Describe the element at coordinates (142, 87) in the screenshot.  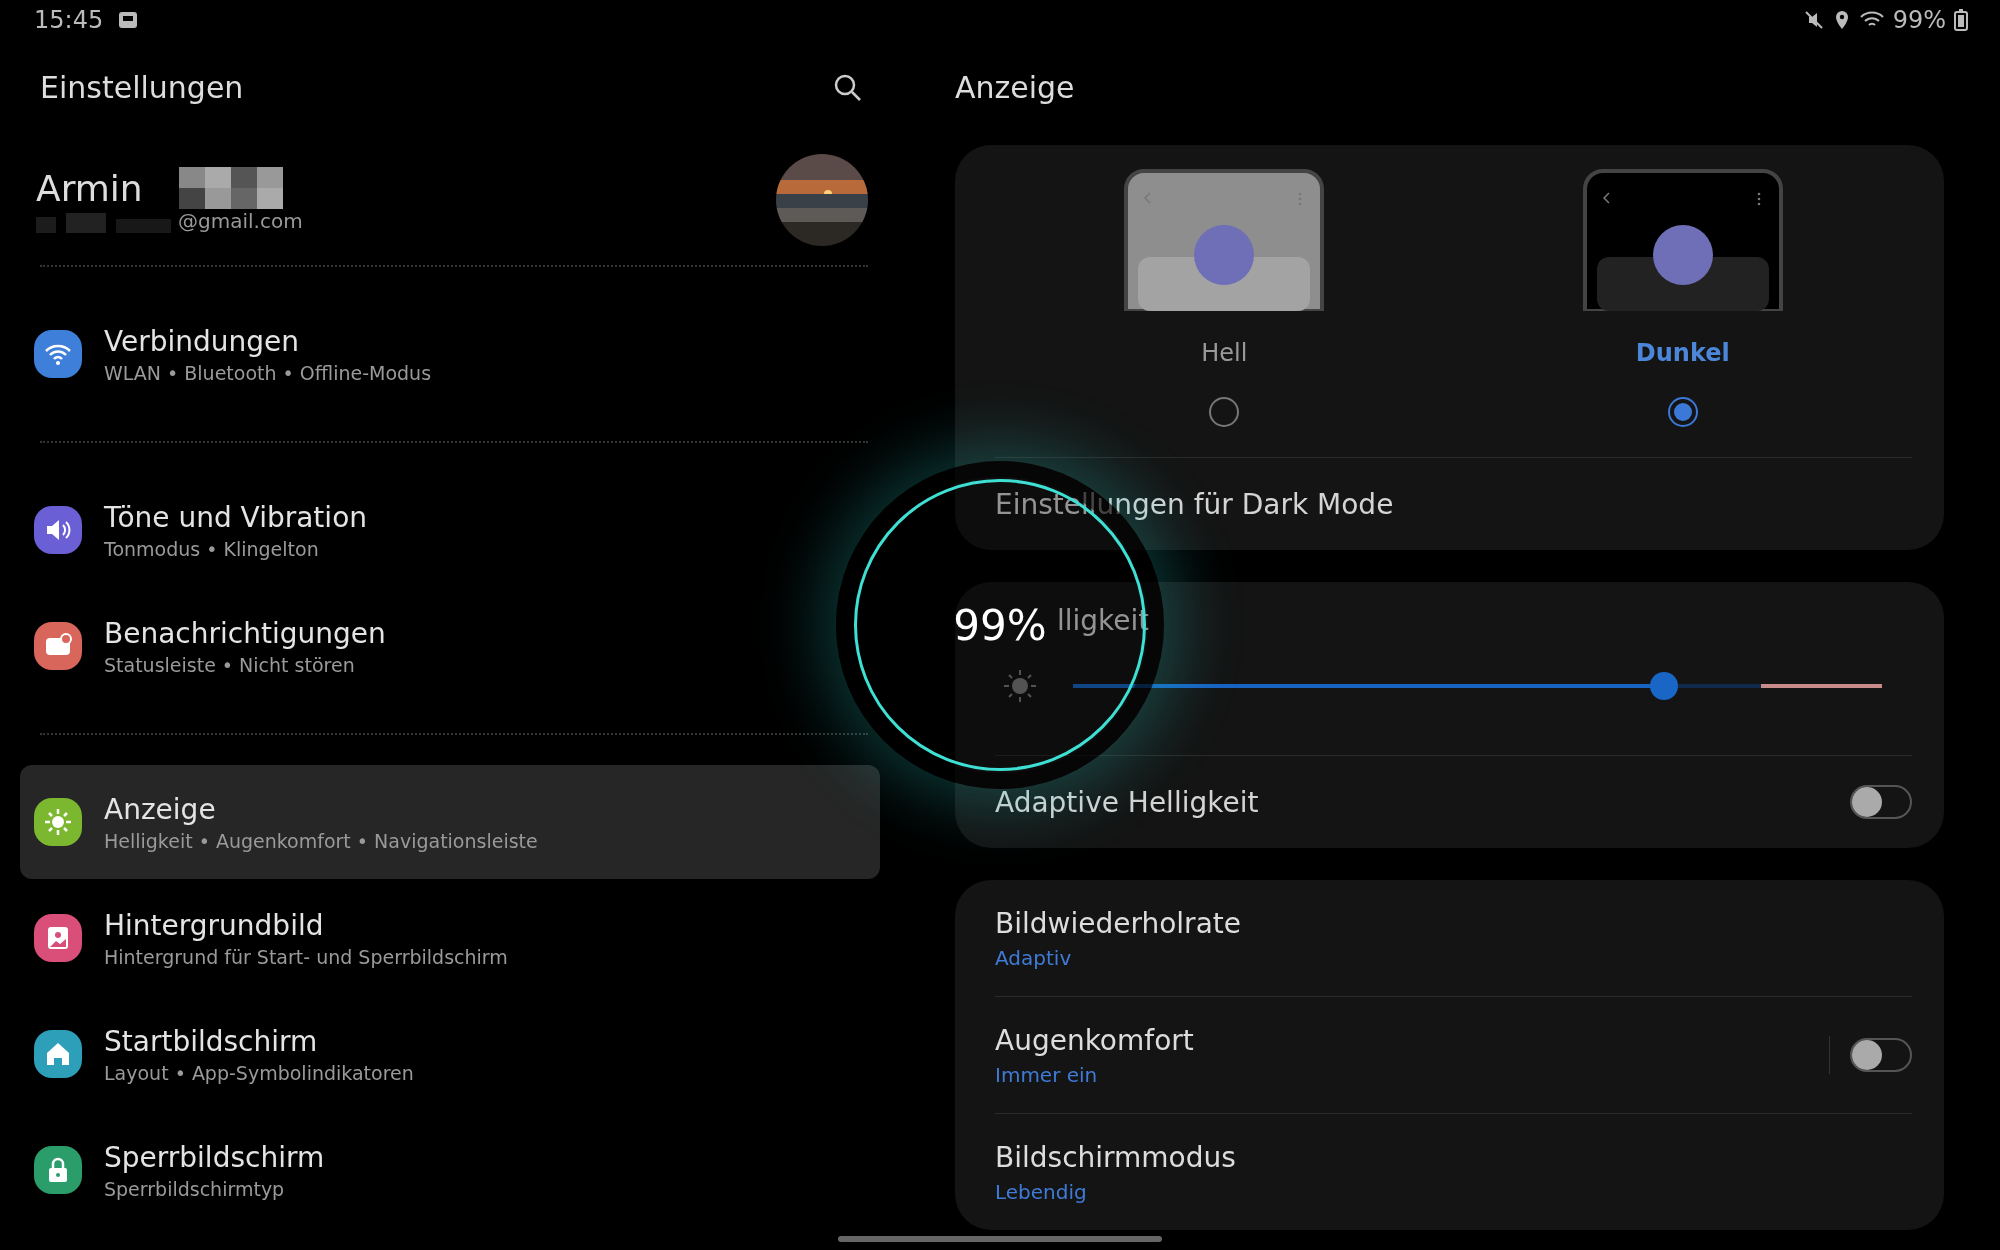
I see `settings-title: Einstellungen` at that location.